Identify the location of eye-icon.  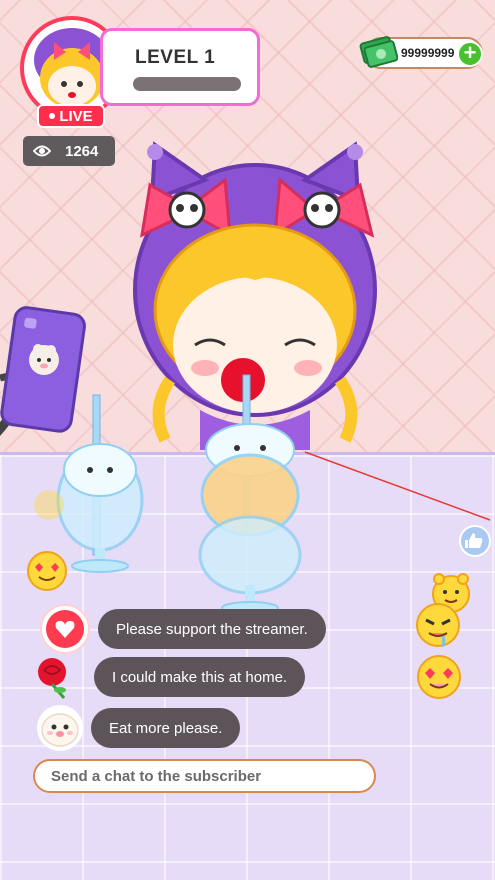
(42, 151).